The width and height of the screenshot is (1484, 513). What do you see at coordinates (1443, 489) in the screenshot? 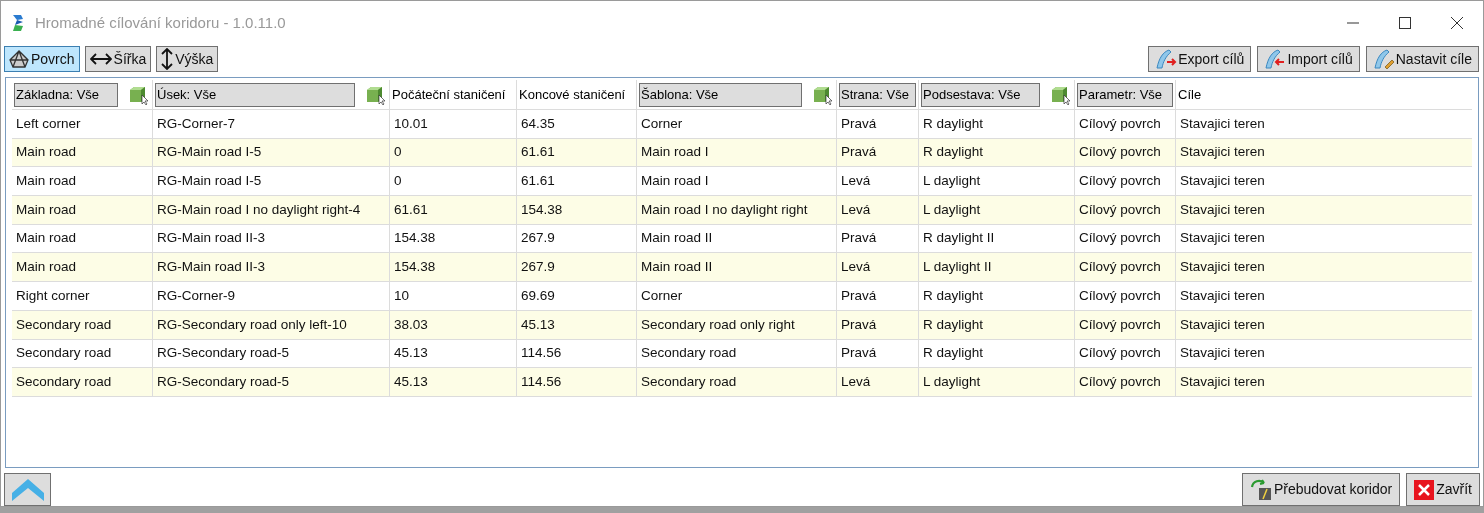
I see `close-button: Zavřít` at bounding box center [1443, 489].